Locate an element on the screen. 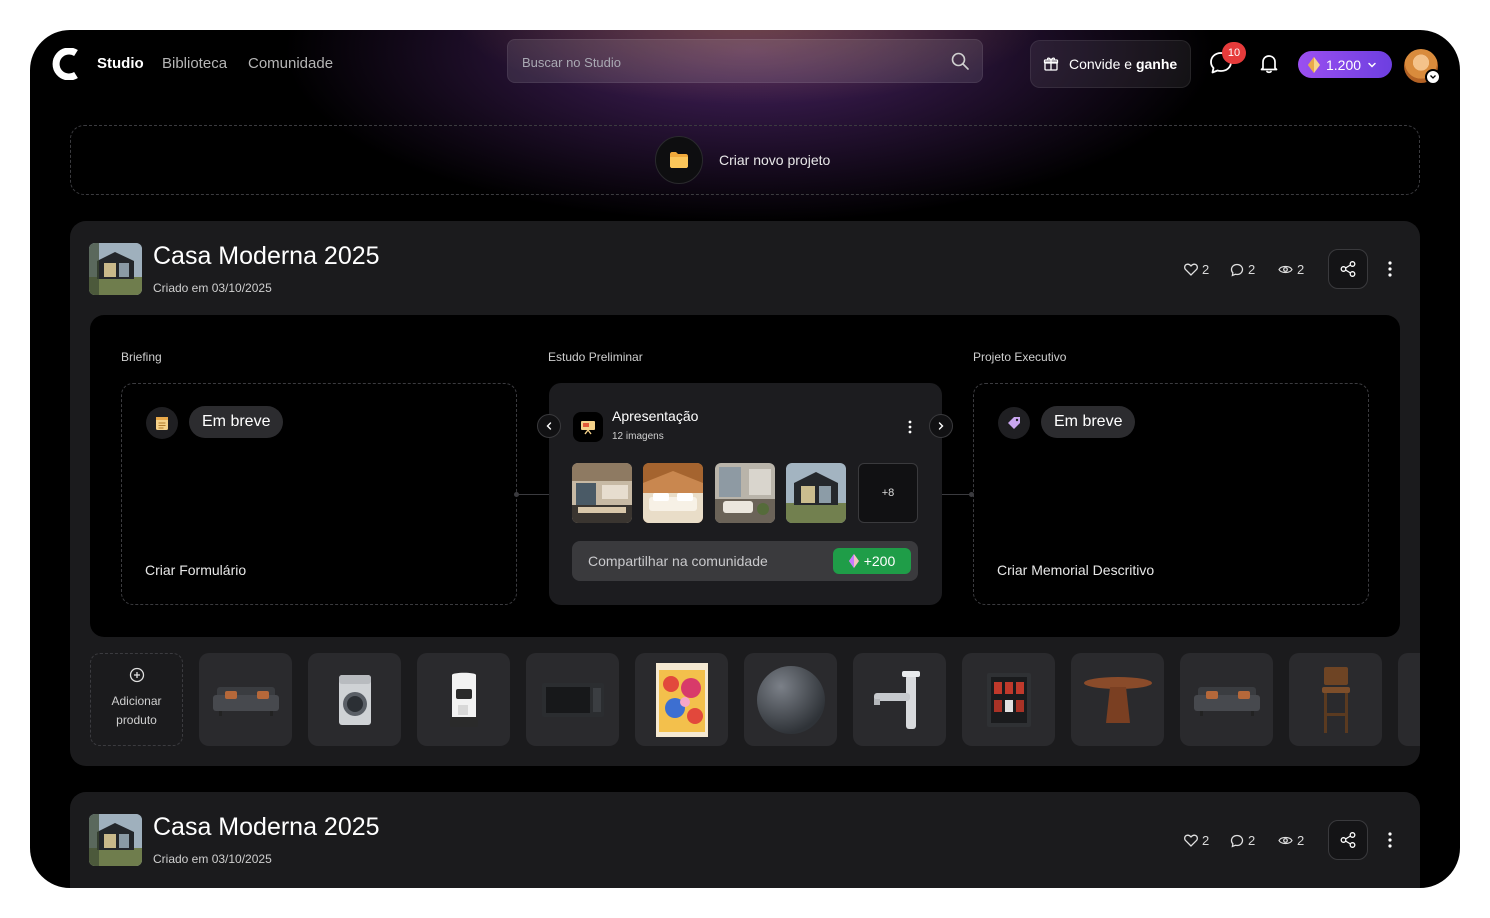 The width and height of the screenshot is (1490, 918). briefing-icon-button is located at coordinates (162, 423).